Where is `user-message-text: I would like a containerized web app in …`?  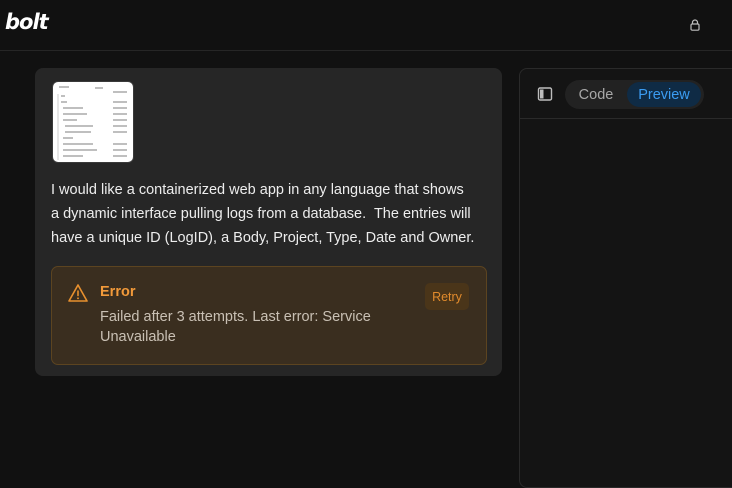
user-message-text: I would like a containerized web app in … is located at coordinates (263, 214).